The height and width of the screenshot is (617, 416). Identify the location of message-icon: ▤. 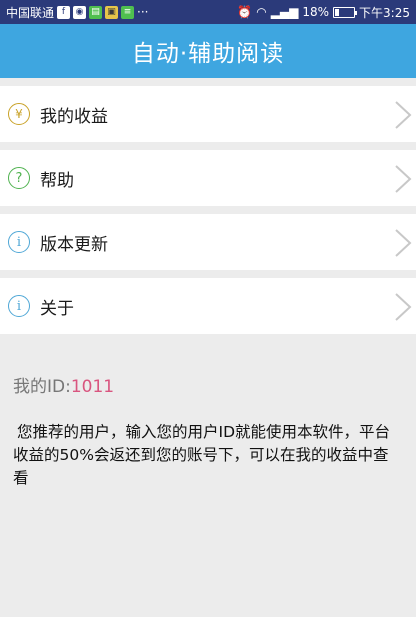
(96, 12).